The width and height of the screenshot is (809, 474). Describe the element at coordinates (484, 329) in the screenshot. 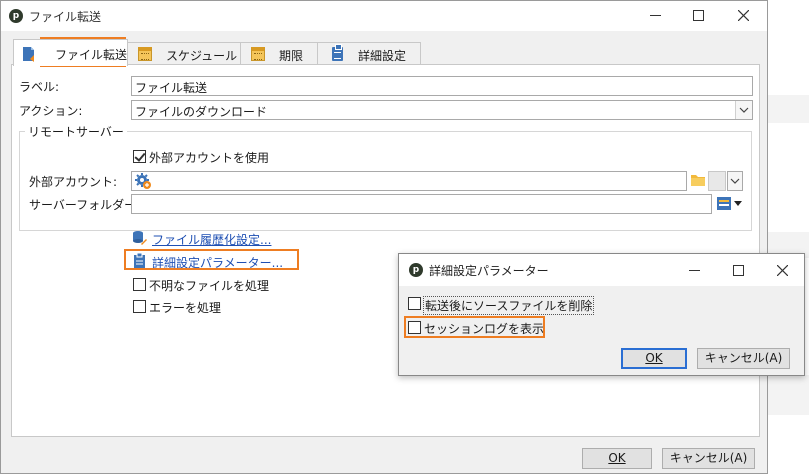

I see `show-session-log-label: セッションログを表示` at that location.